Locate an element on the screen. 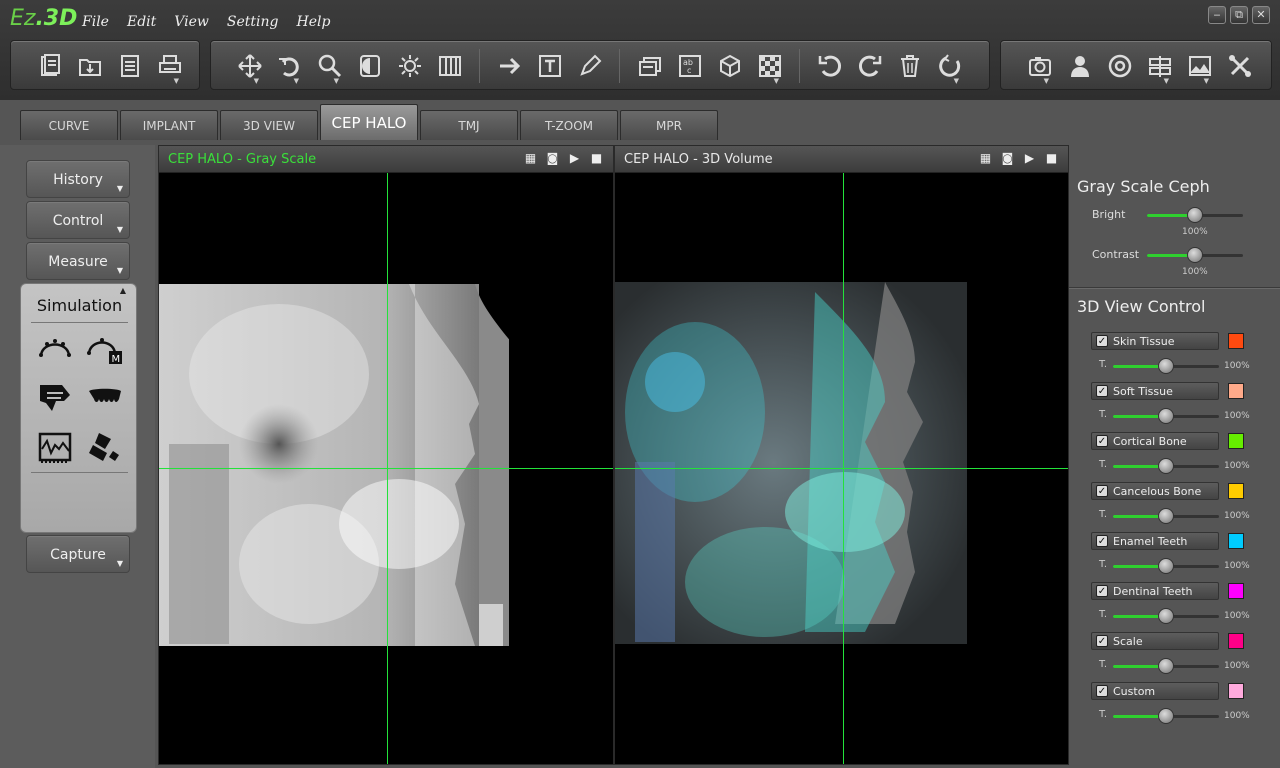 The height and width of the screenshot is (768, 1280). cube-icon is located at coordinates (730, 66).